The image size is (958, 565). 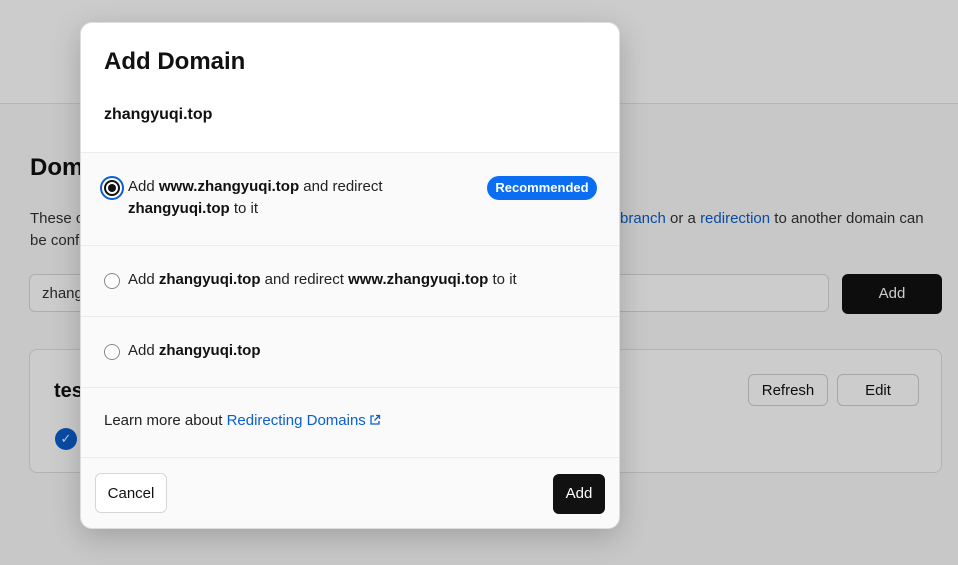 What do you see at coordinates (350, 352) in the screenshot?
I see `option-apex-only: Add zhangyuqi.top` at bounding box center [350, 352].